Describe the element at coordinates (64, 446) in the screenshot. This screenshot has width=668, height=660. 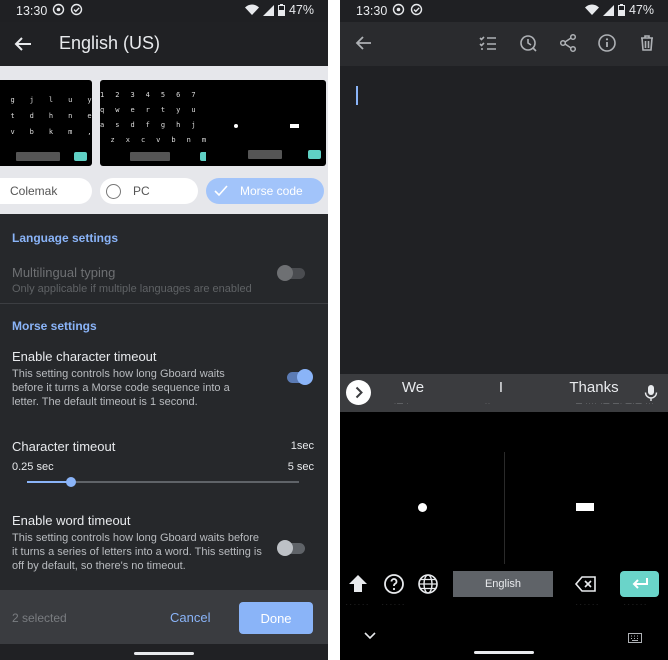
I see `character-timeout-slider-title: Character timeout` at that location.